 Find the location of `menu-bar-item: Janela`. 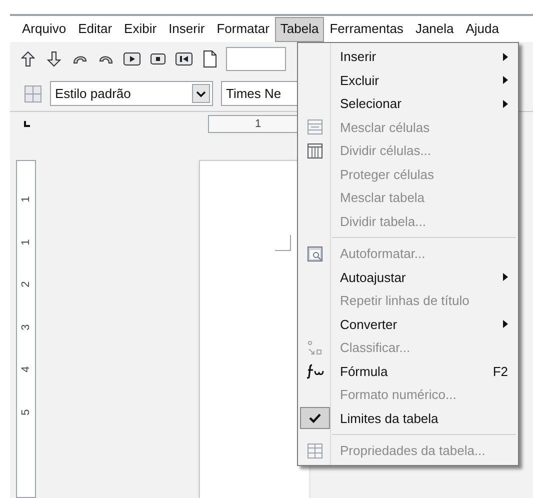

menu-bar-item: Janela is located at coordinates (434, 29).